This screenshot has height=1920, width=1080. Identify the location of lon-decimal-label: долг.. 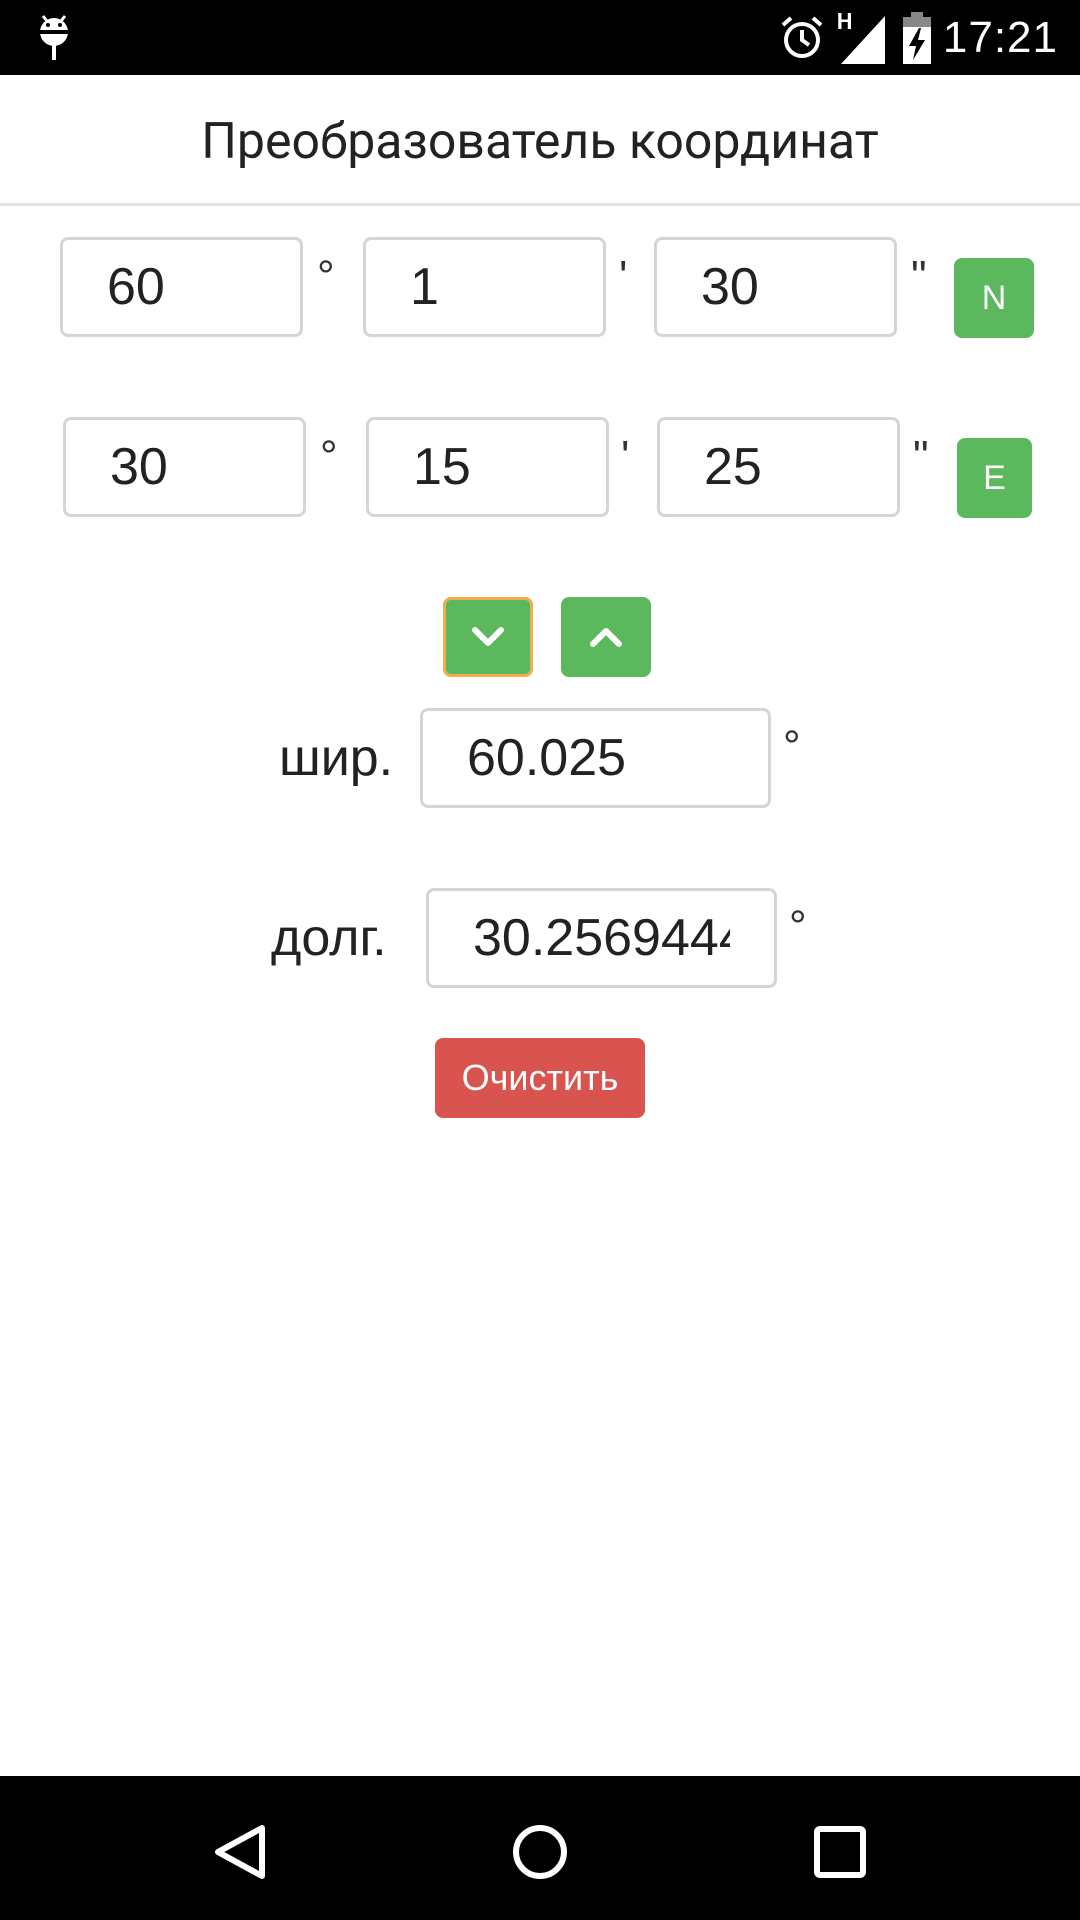
(329, 938).